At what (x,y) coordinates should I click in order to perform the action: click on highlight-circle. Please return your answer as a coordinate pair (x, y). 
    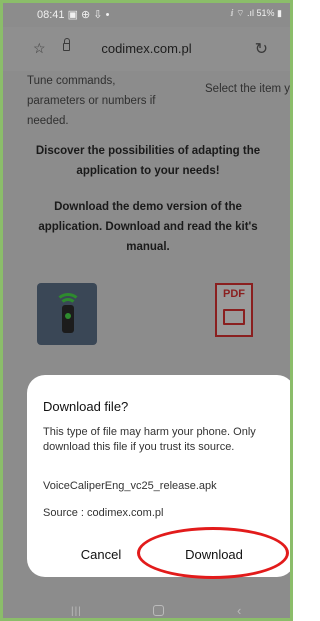
    Looking at the image, I should click on (213, 553).